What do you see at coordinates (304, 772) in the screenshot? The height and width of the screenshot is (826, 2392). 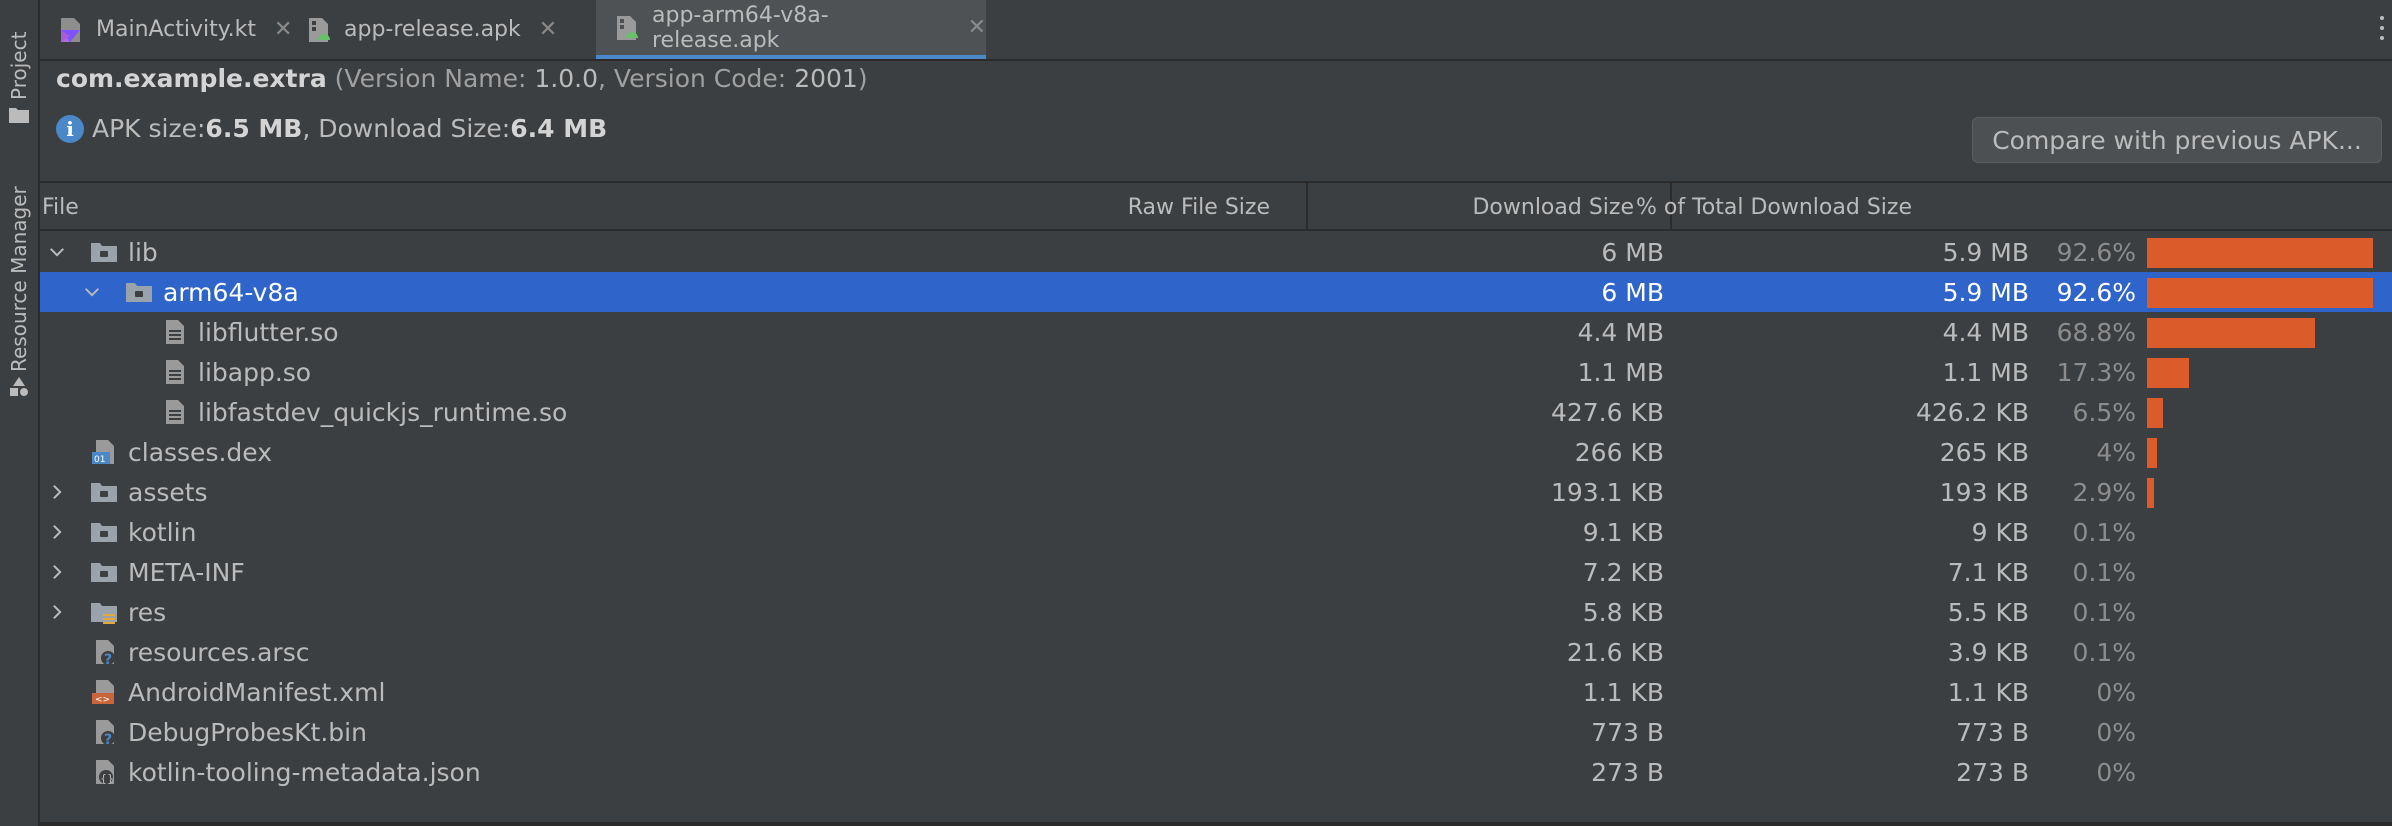 I see `file-name: kotlin-tooling-metadata.json` at bounding box center [304, 772].